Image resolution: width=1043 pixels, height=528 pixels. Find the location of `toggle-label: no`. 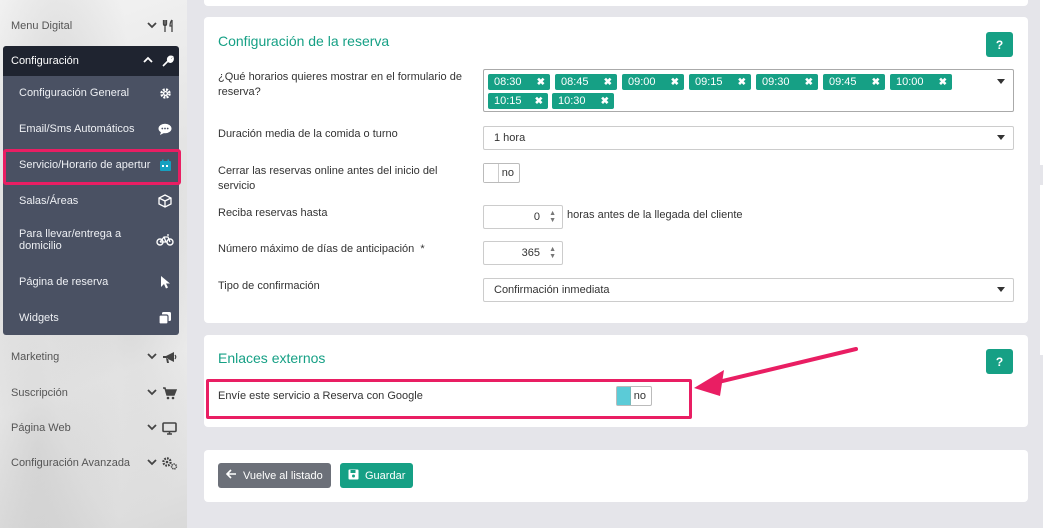

toggle-label: no is located at coordinates (507, 173).